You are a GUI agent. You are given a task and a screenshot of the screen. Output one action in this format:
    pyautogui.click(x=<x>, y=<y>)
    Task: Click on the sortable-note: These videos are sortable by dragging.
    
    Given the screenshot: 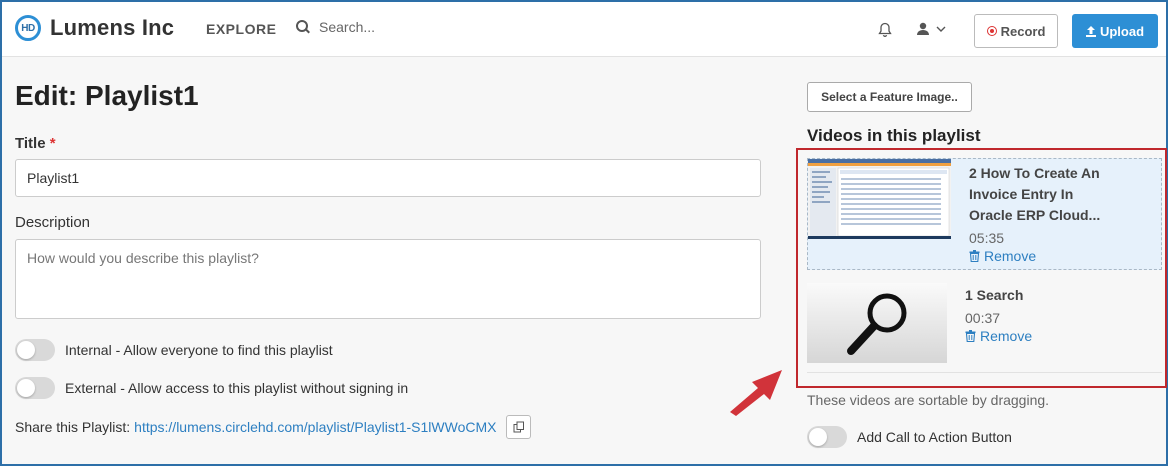 What is the action you would take?
    pyautogui.click(x=928, y=400)
    